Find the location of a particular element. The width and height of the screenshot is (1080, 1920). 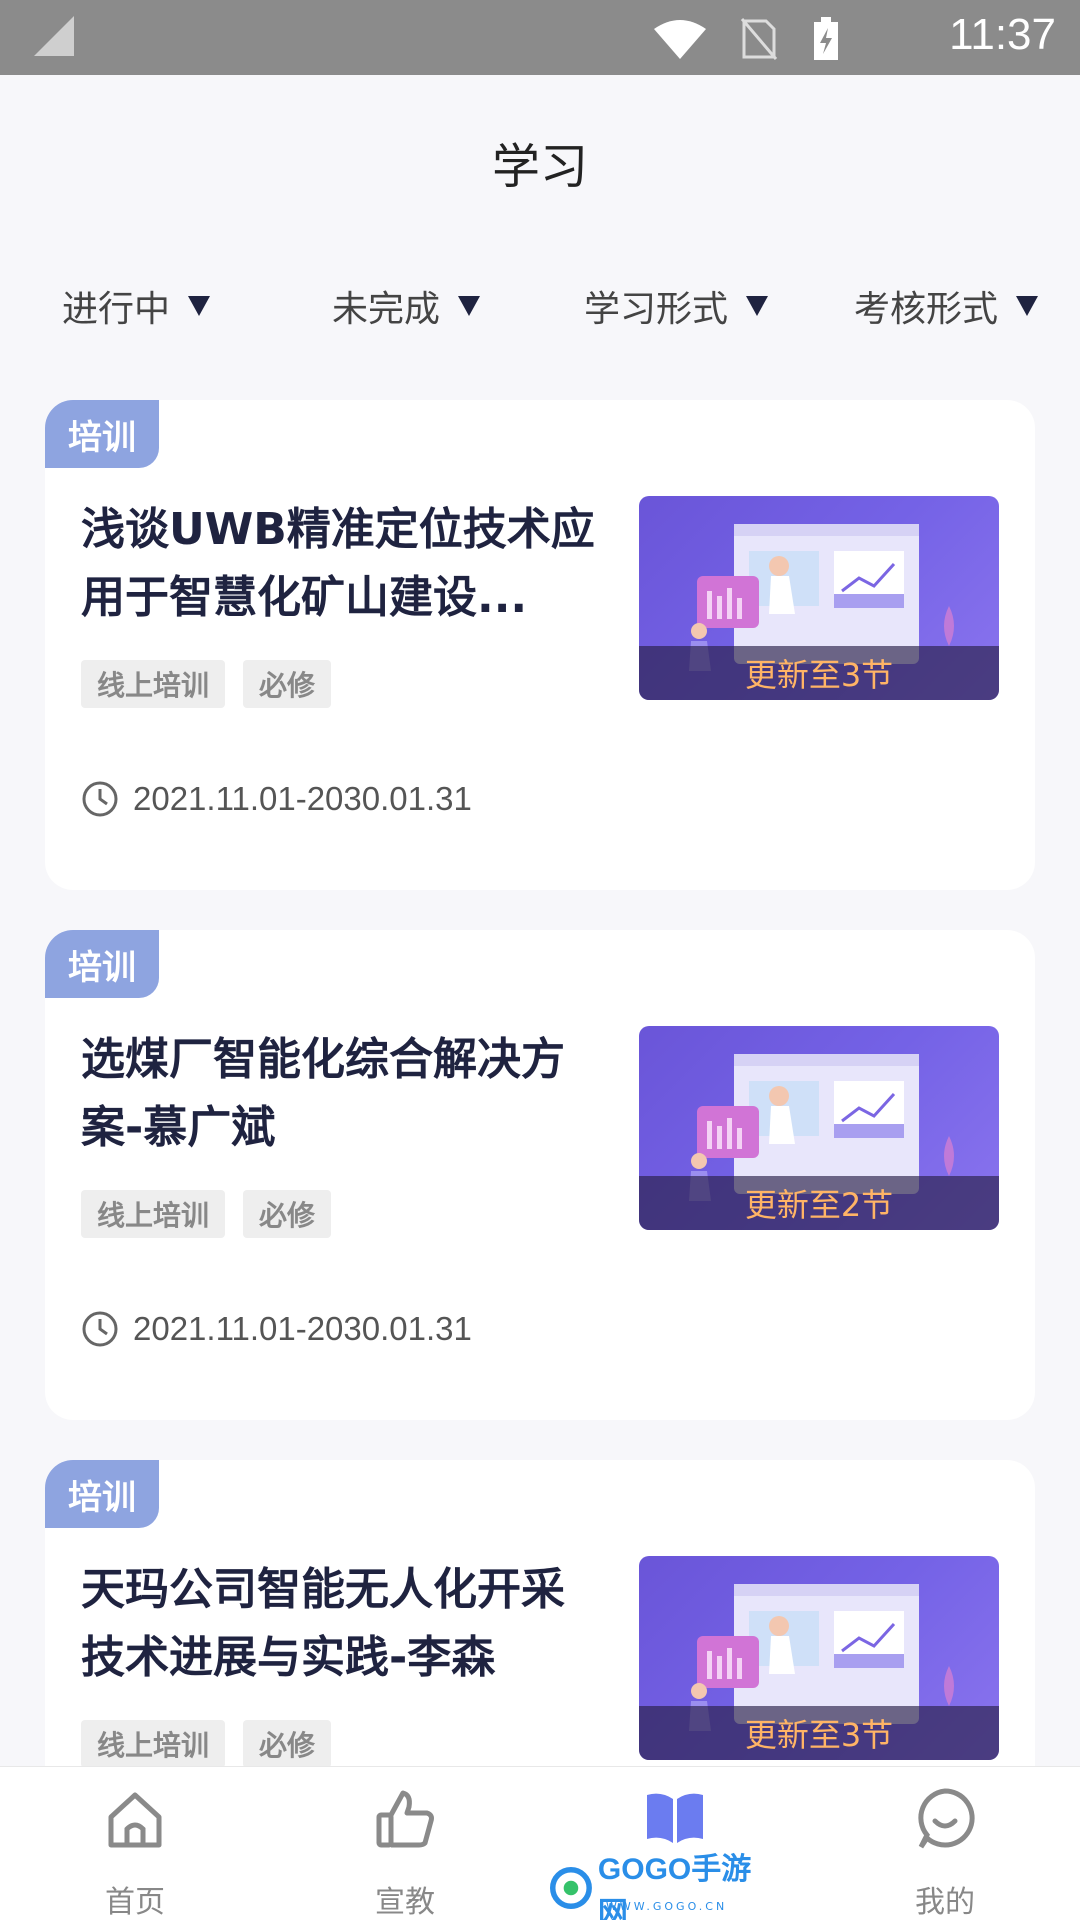

course-thumbnail: 更新至2节 is located at coordinates (819, 1128).